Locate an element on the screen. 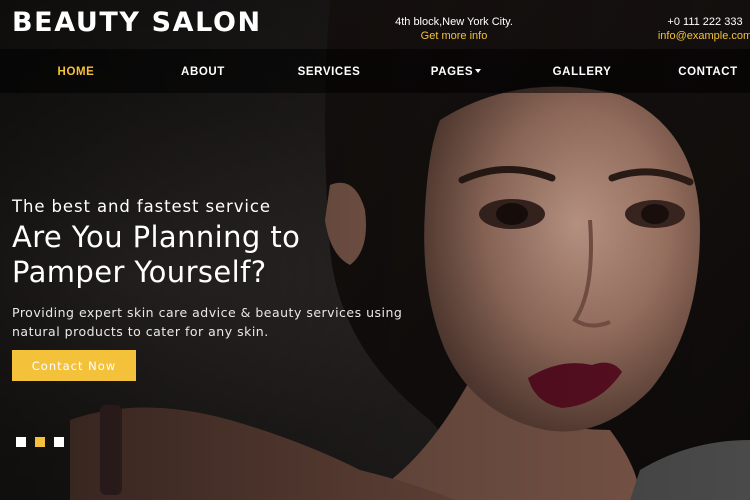 This screenshot has height=500, width=750. phone-block: +0 111 222 333 info@example.com is located at coordinates (695, 29).